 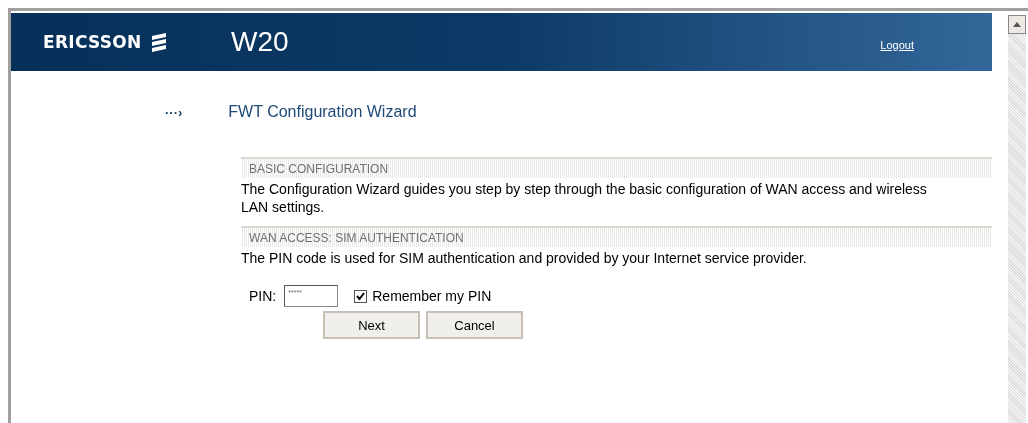 What do you see at coordinates (263, 296) in the screenshot?
I see `pin-label: PIN:` at bounding box center [263, 296].